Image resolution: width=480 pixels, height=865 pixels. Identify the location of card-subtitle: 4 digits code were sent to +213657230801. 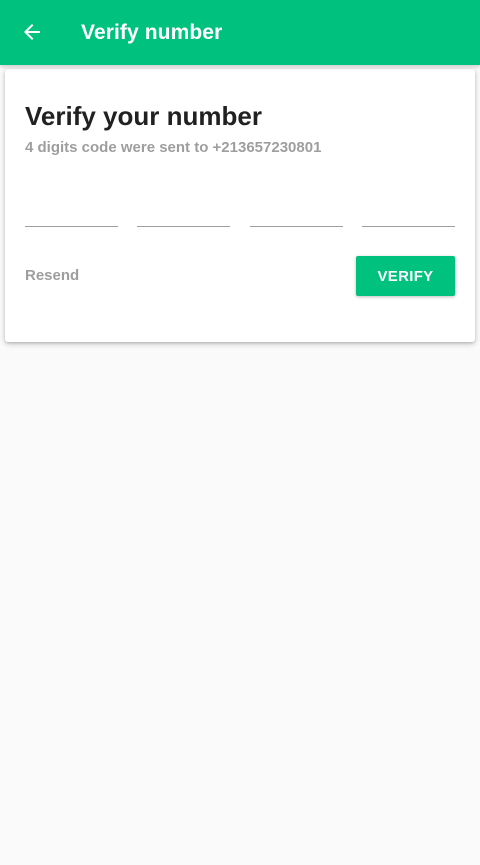
(173, 147).